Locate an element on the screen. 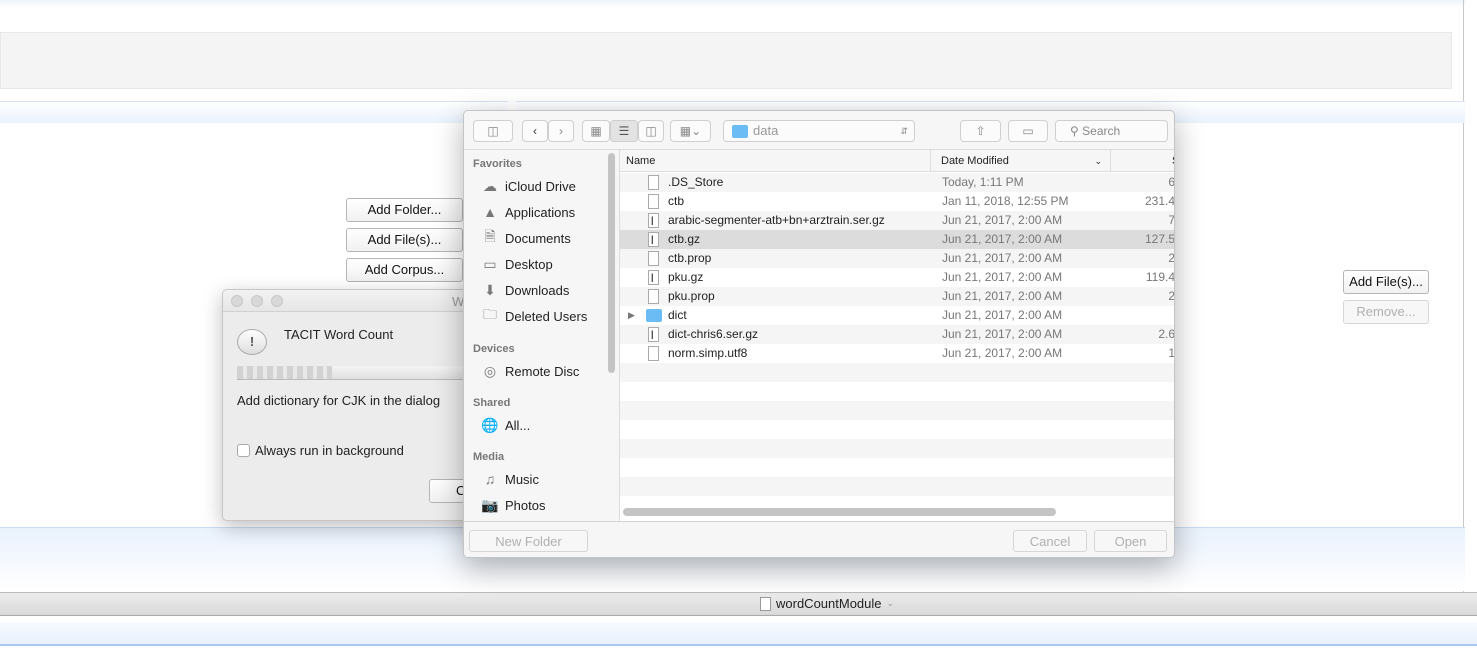  file-size: 6 is located at coordinates (1171, 182).